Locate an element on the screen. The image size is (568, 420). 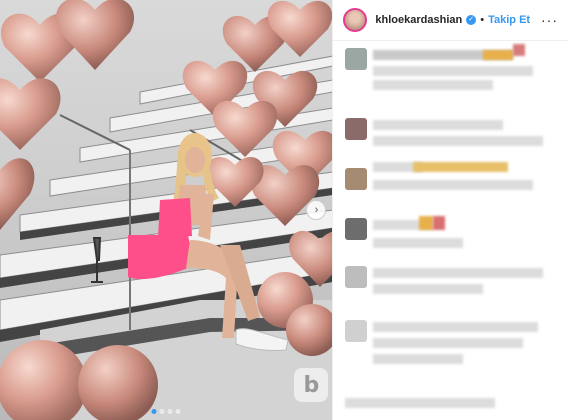
username-link: khloekardashian is located at coordinates (418, 20).